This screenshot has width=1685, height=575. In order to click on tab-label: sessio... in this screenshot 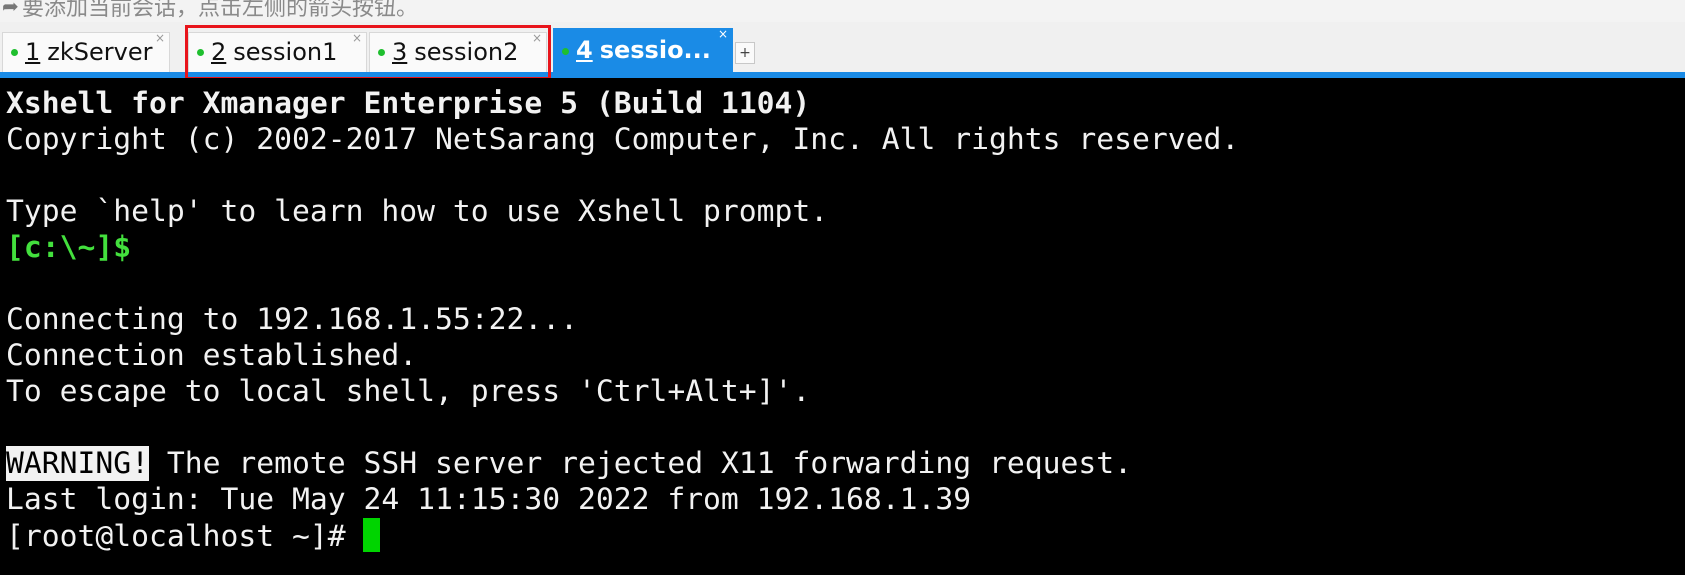, I will do `click(655, 50)`.